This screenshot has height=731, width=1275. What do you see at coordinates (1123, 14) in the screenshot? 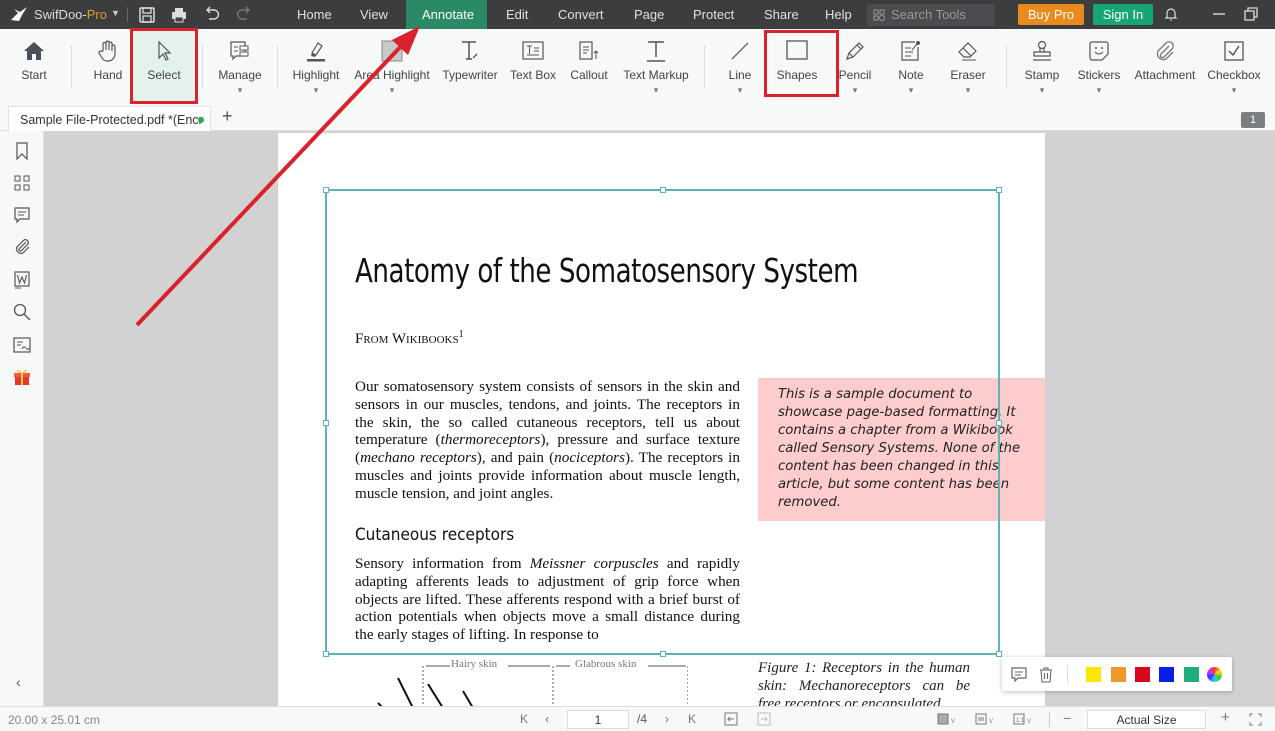
I see `sign-in-button: Sign In` at bounding box center [1123, 14].